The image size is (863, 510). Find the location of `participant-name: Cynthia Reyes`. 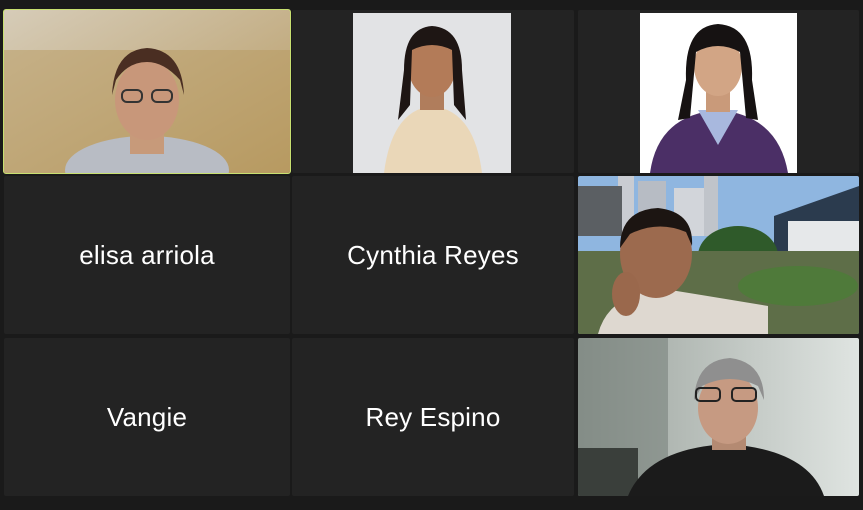

participant-name: Cynthia Reyes is located at coordinates (433, 254).